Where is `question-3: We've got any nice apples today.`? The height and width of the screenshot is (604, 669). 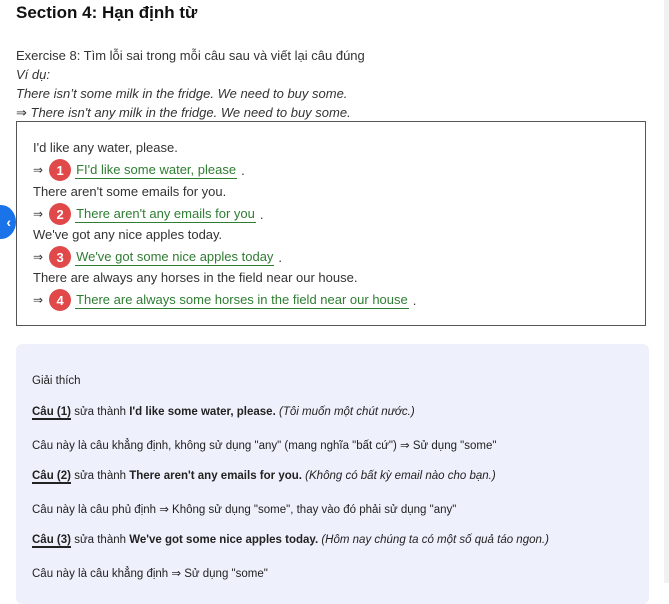 question-3: We've got any nice apples today. is located at coordinates (128, 234).